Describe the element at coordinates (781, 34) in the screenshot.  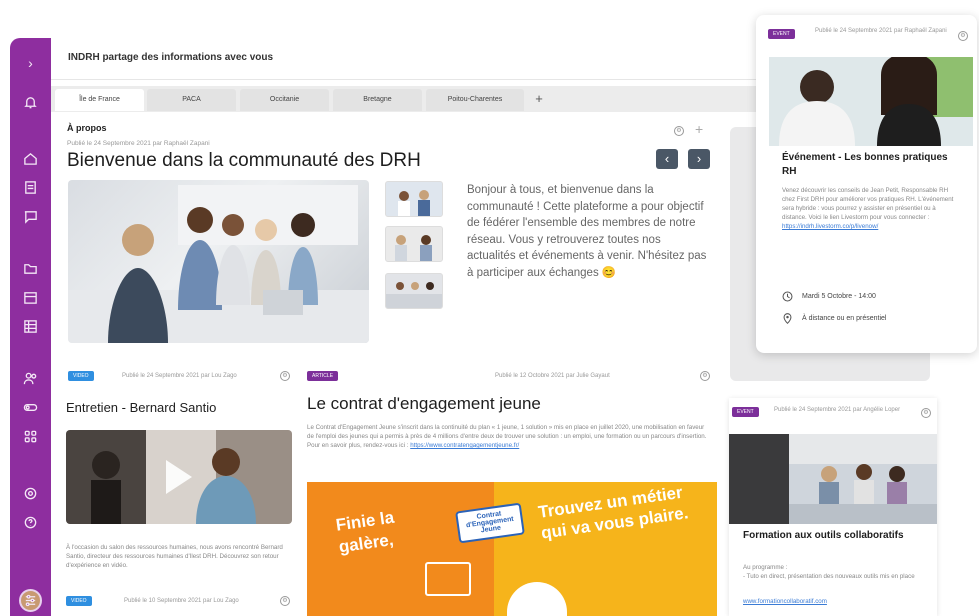
I see `popup-badge: EVENT` at that location.